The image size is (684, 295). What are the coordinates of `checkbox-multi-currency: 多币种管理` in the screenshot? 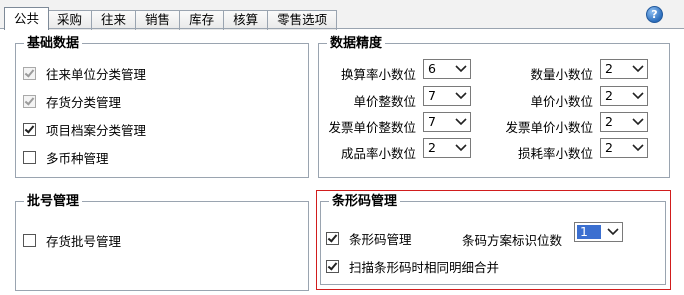 It's located at (66, 157).